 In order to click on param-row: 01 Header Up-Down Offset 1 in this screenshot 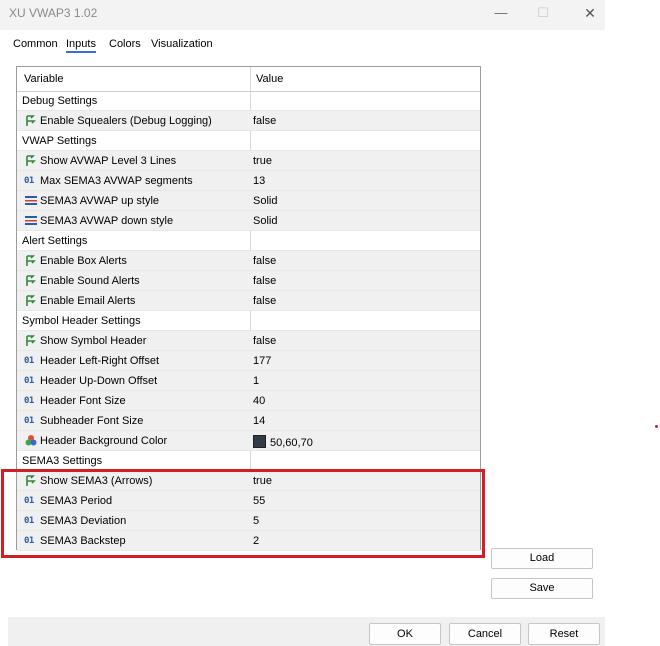, I will do `click(248, 381)`.